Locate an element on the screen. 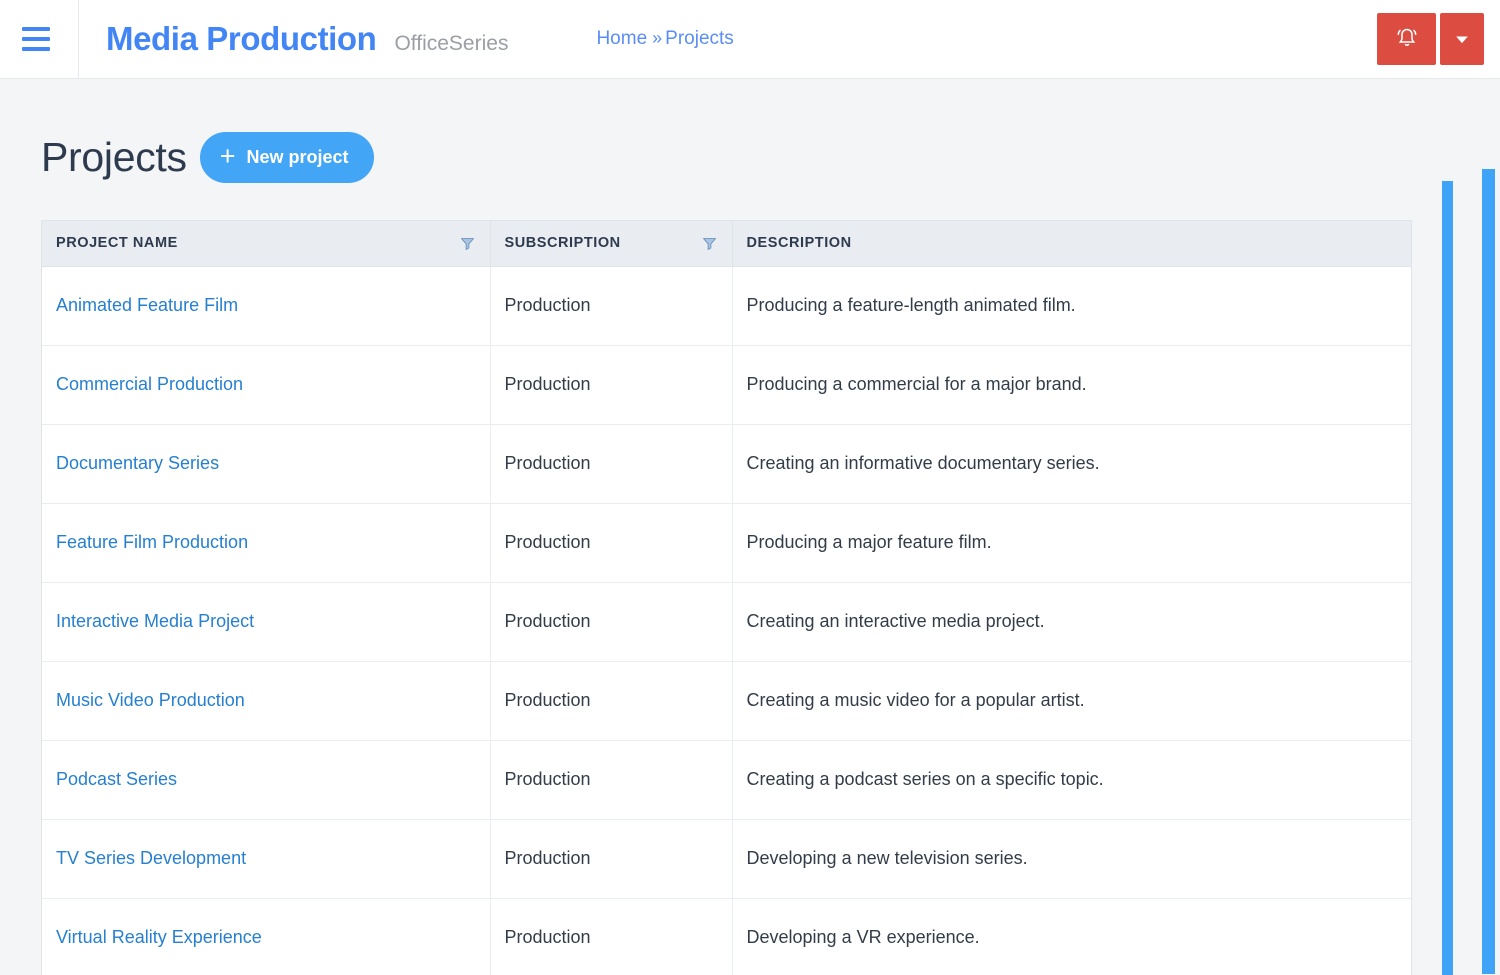  column-header-project-name: PROJECT NAME is located at coordinates (266, 244).